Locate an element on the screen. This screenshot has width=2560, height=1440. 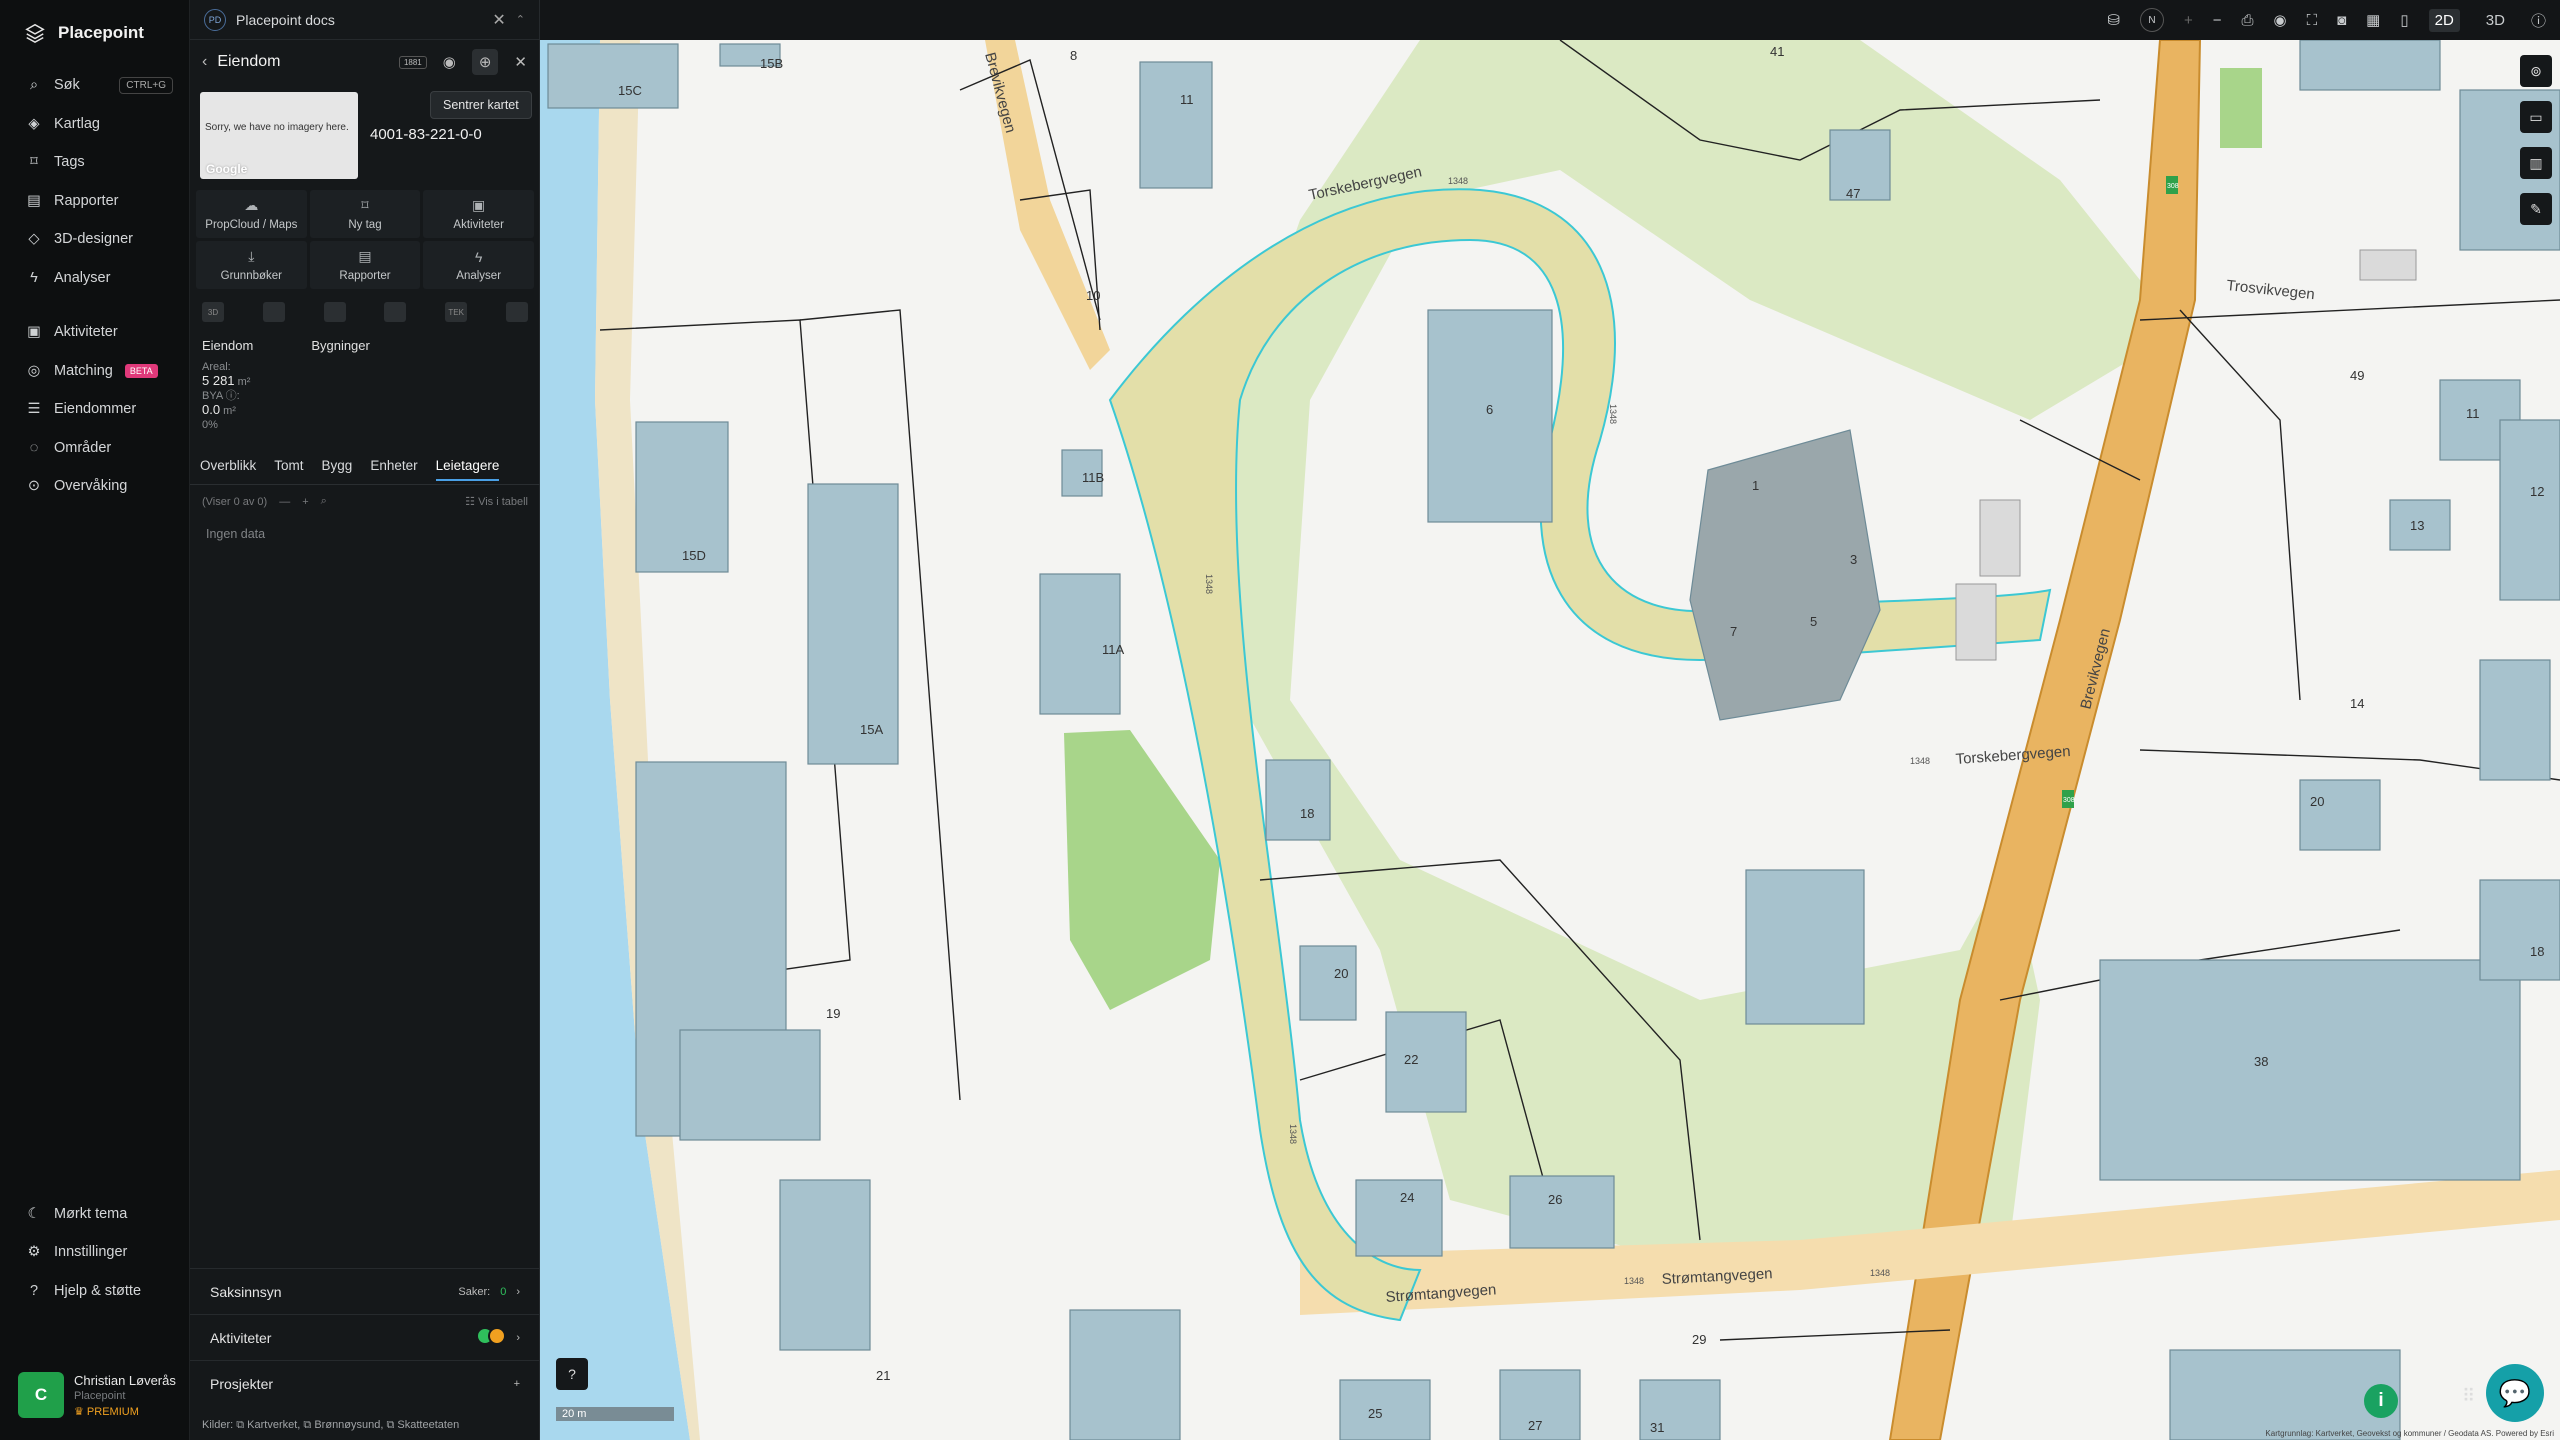
bya-label: BYA ⓘ: is located at coordinates (221, 396).